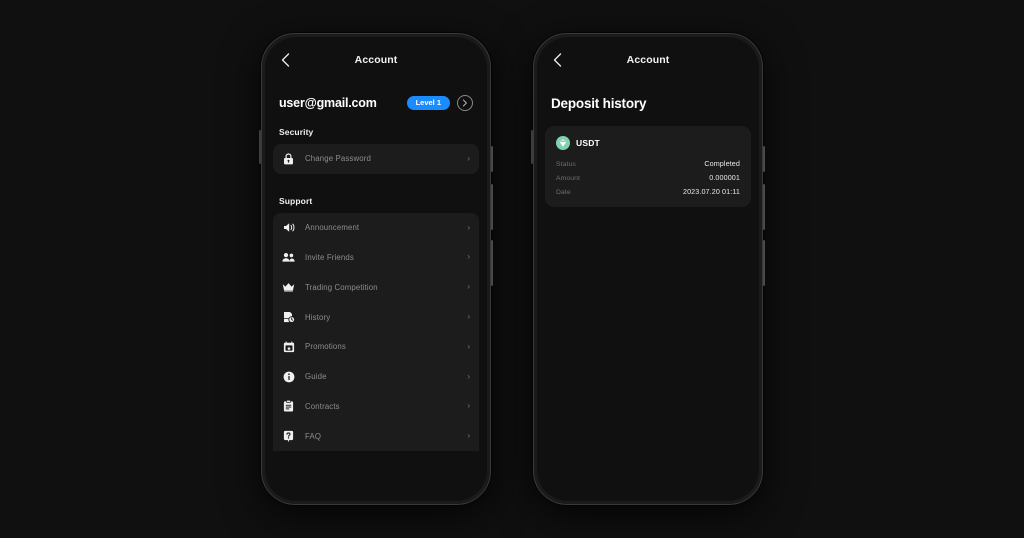  I want to click on lock-icon, so click(288, 158).